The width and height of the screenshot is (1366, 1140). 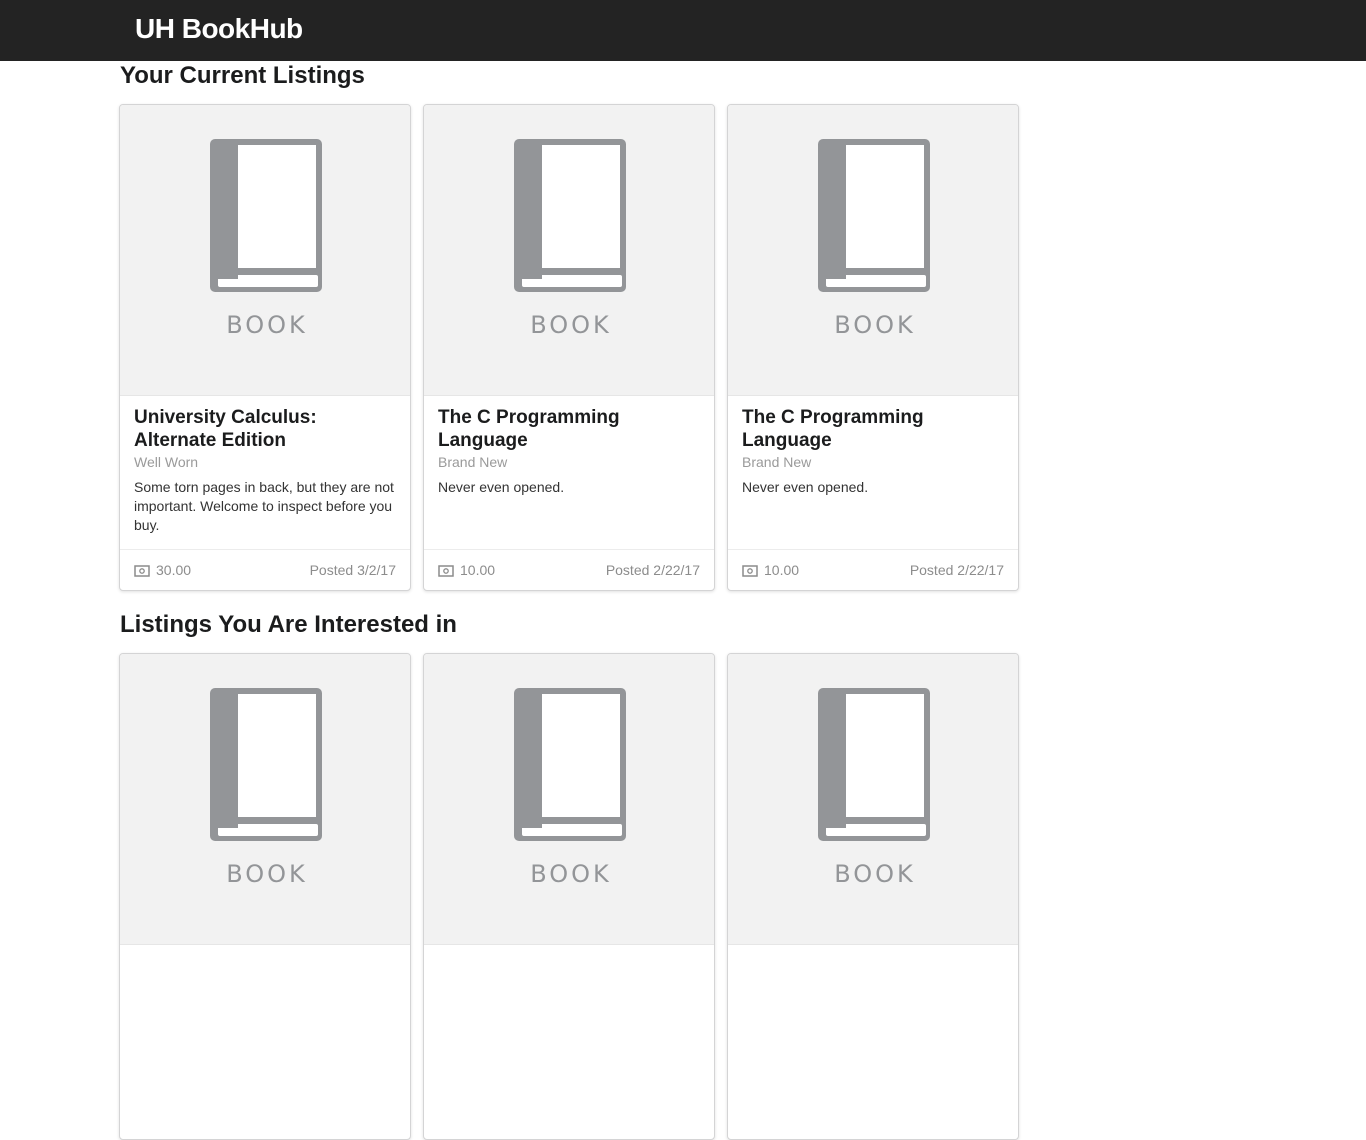 What do you see at coordinates (288, 624) in the screenshot?
I see `section-title-interested-listings: Listings You Are Interested in` at bounding box center [288, 624].